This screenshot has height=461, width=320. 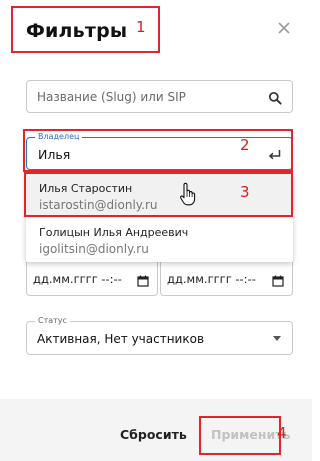 I want to click on annotation-number-3: 3, so click(x=245, y=192).